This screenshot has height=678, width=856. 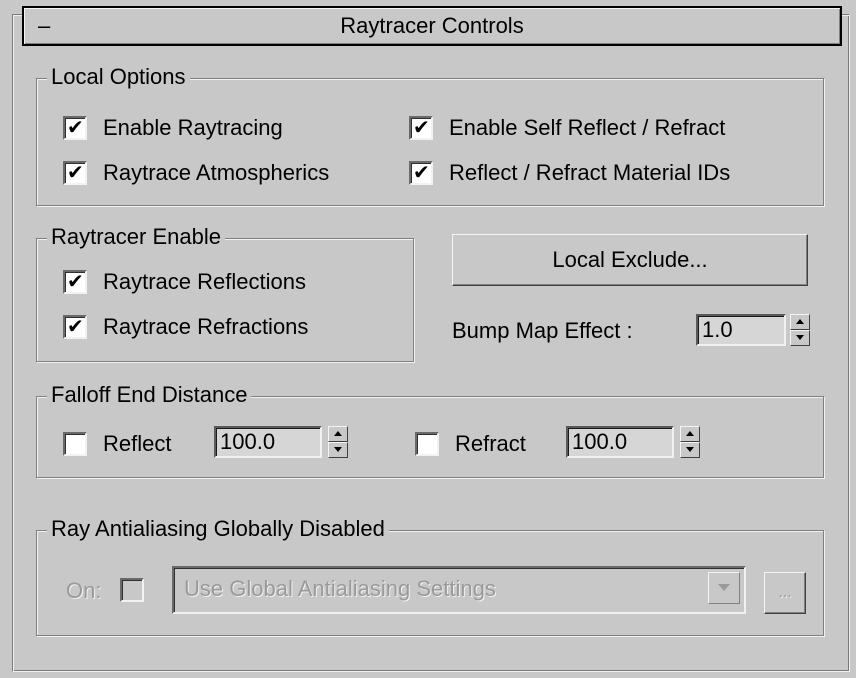 I want to click on reflect-refract-material-ids-option: ✔ Reflect / Refract Material IDs, so click(x=569, y=173).